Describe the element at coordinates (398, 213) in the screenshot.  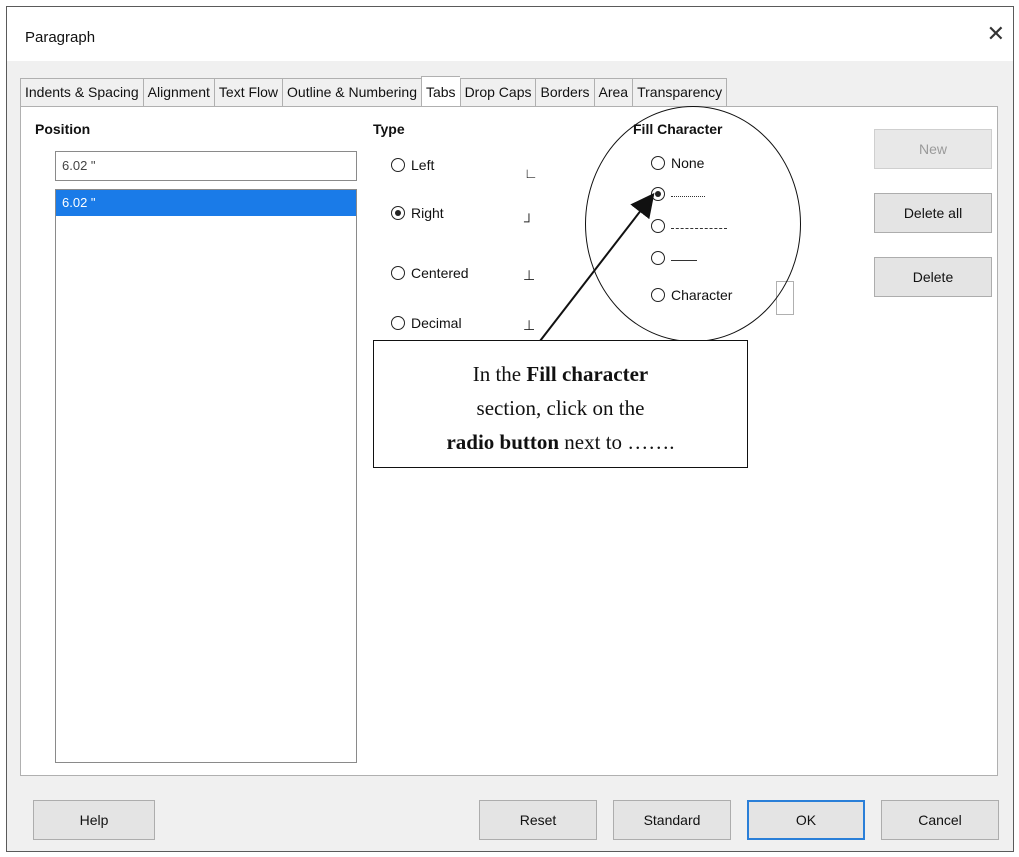
I see `type-right-radio` at that location.